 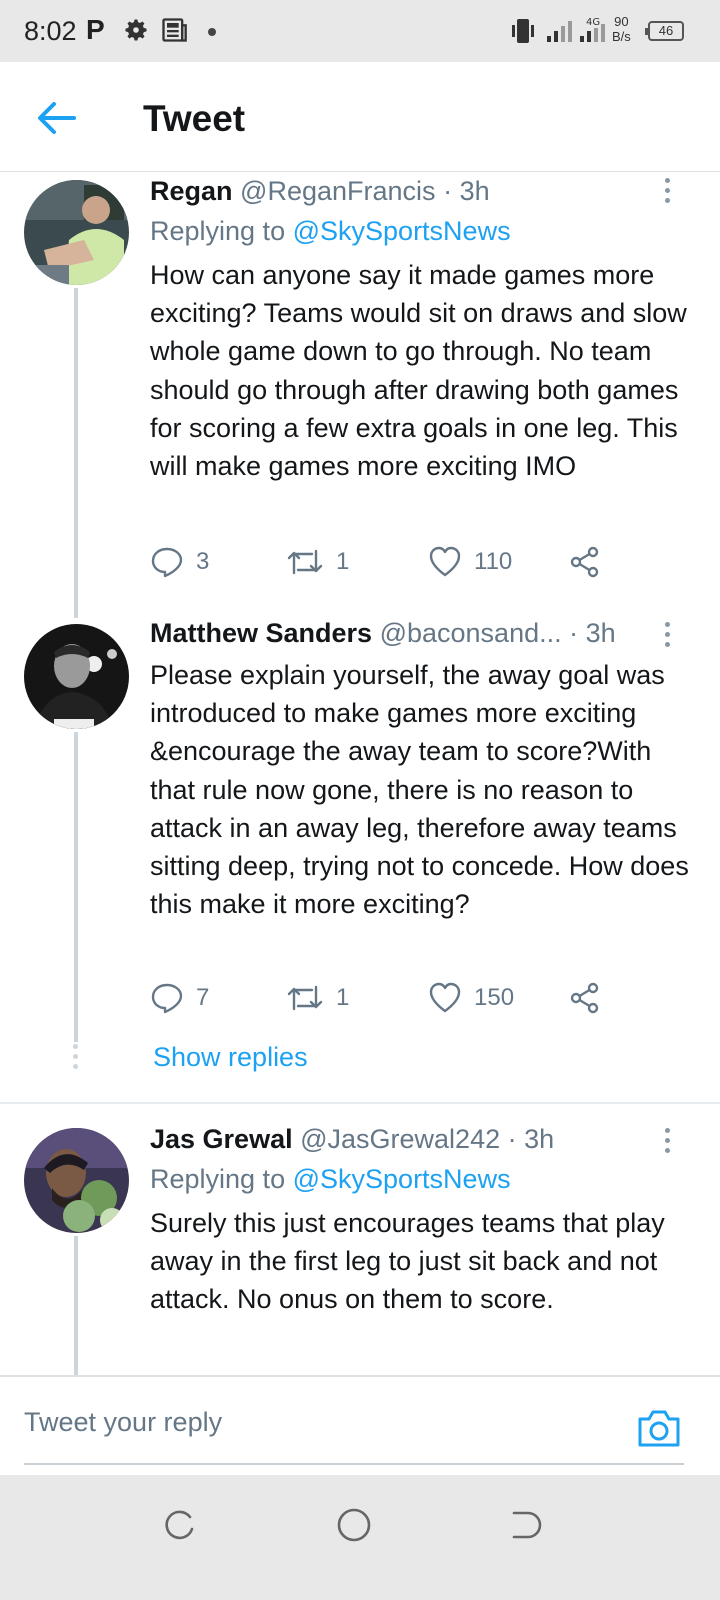 I want to click on reply-button: 7, so click(x=179, y=998).